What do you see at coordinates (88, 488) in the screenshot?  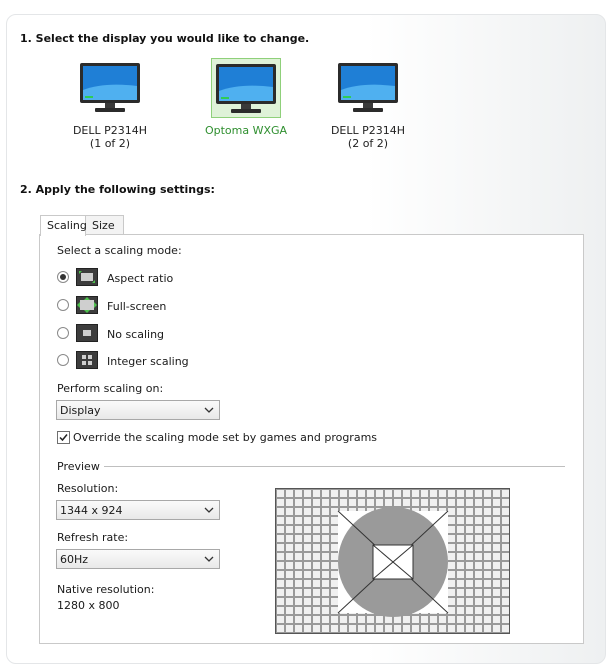 I see `resolution-label: Resolution:` at bounding box center [88, 488].